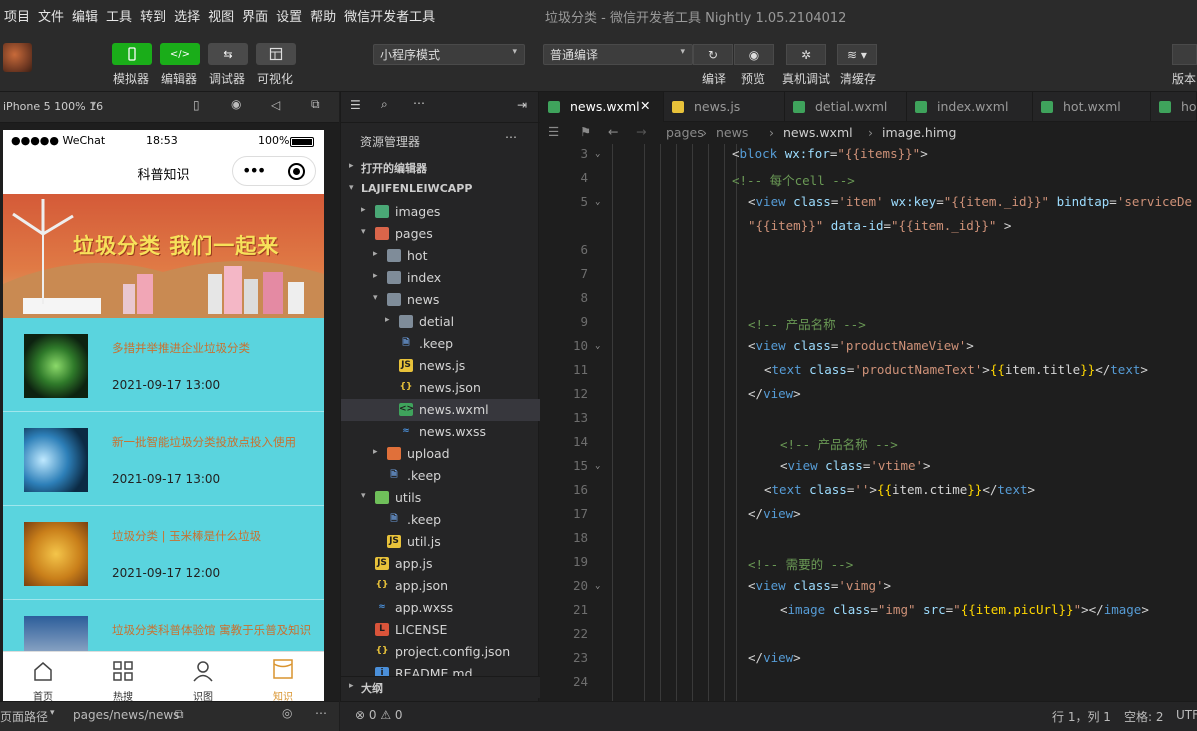 This screenshot has width=1197, height=731. I want to click on code-line: <block wx:for="{{items}}">, so click(830, 153).